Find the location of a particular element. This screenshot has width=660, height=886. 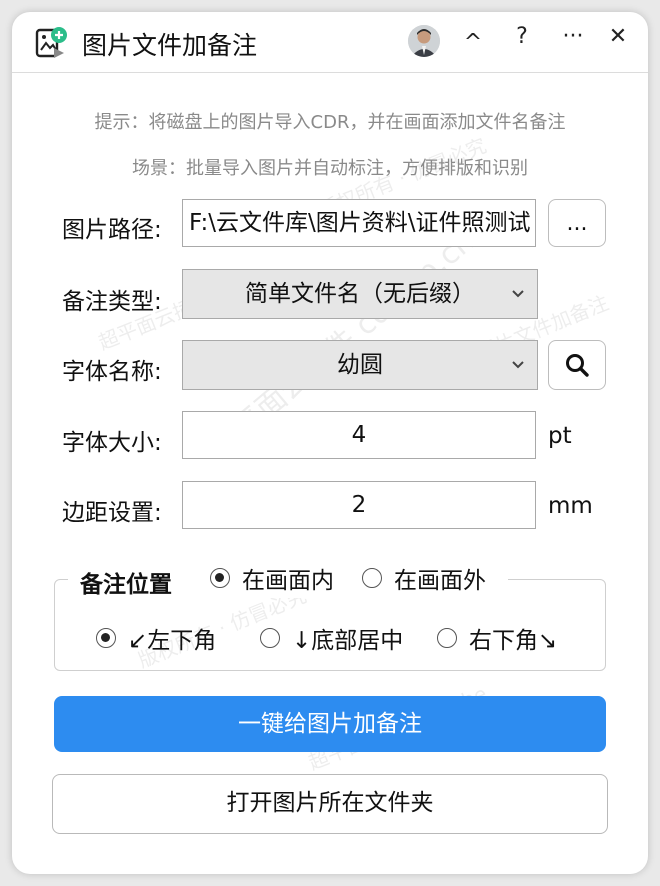

scenario-text: 场景：批量导入图片并自动标注，方便排版和识别 is located at coordinates (330, 168).